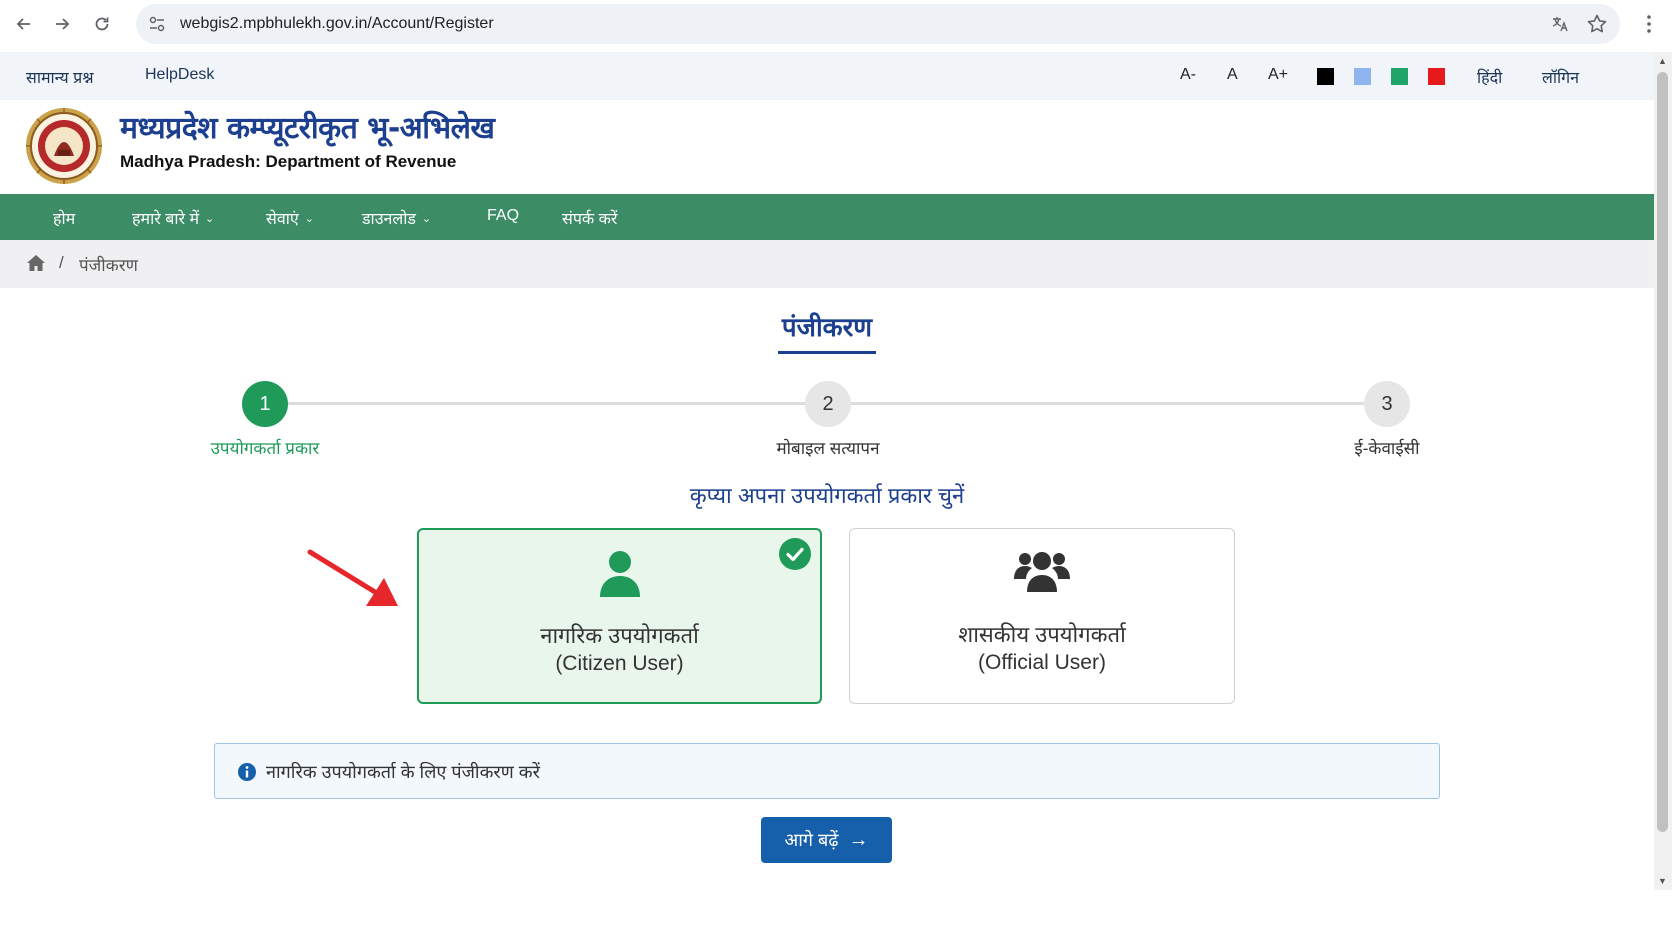 This screenshot has width=1672, height=941. What do you see at coordinates (1188, 75) in the screenshot?
I see `font-decrease-button: A-` at bounding box center [1188, 75].